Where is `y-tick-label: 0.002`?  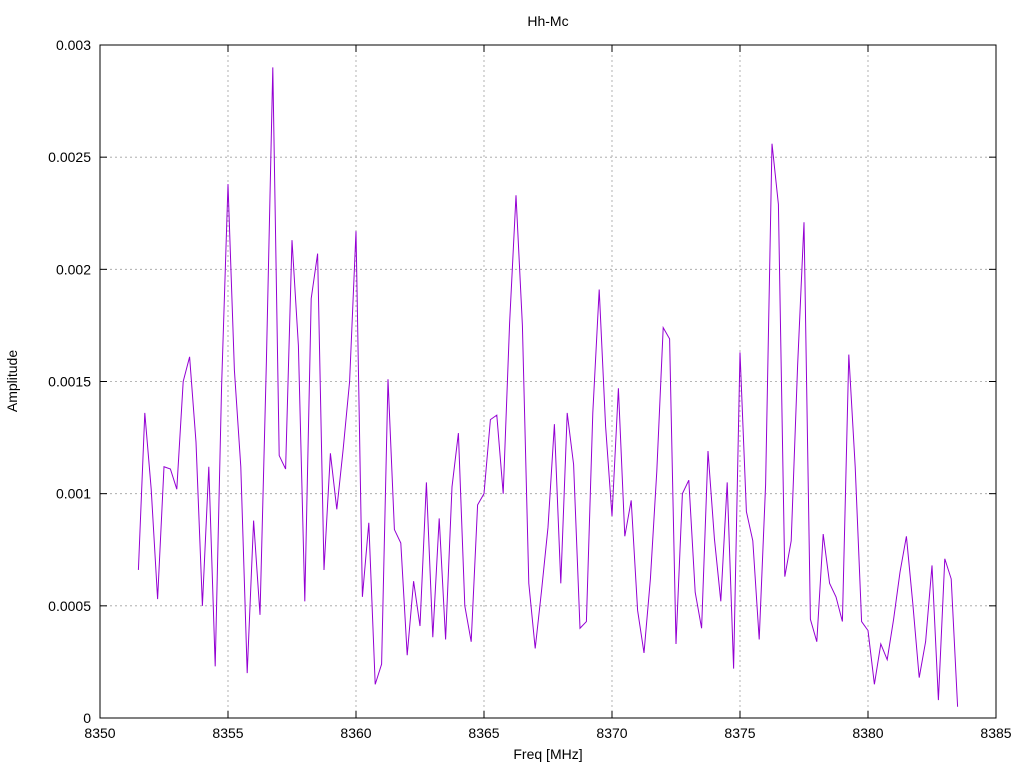 y-tick-label: 0.002 is located at coordinates (73, 269).